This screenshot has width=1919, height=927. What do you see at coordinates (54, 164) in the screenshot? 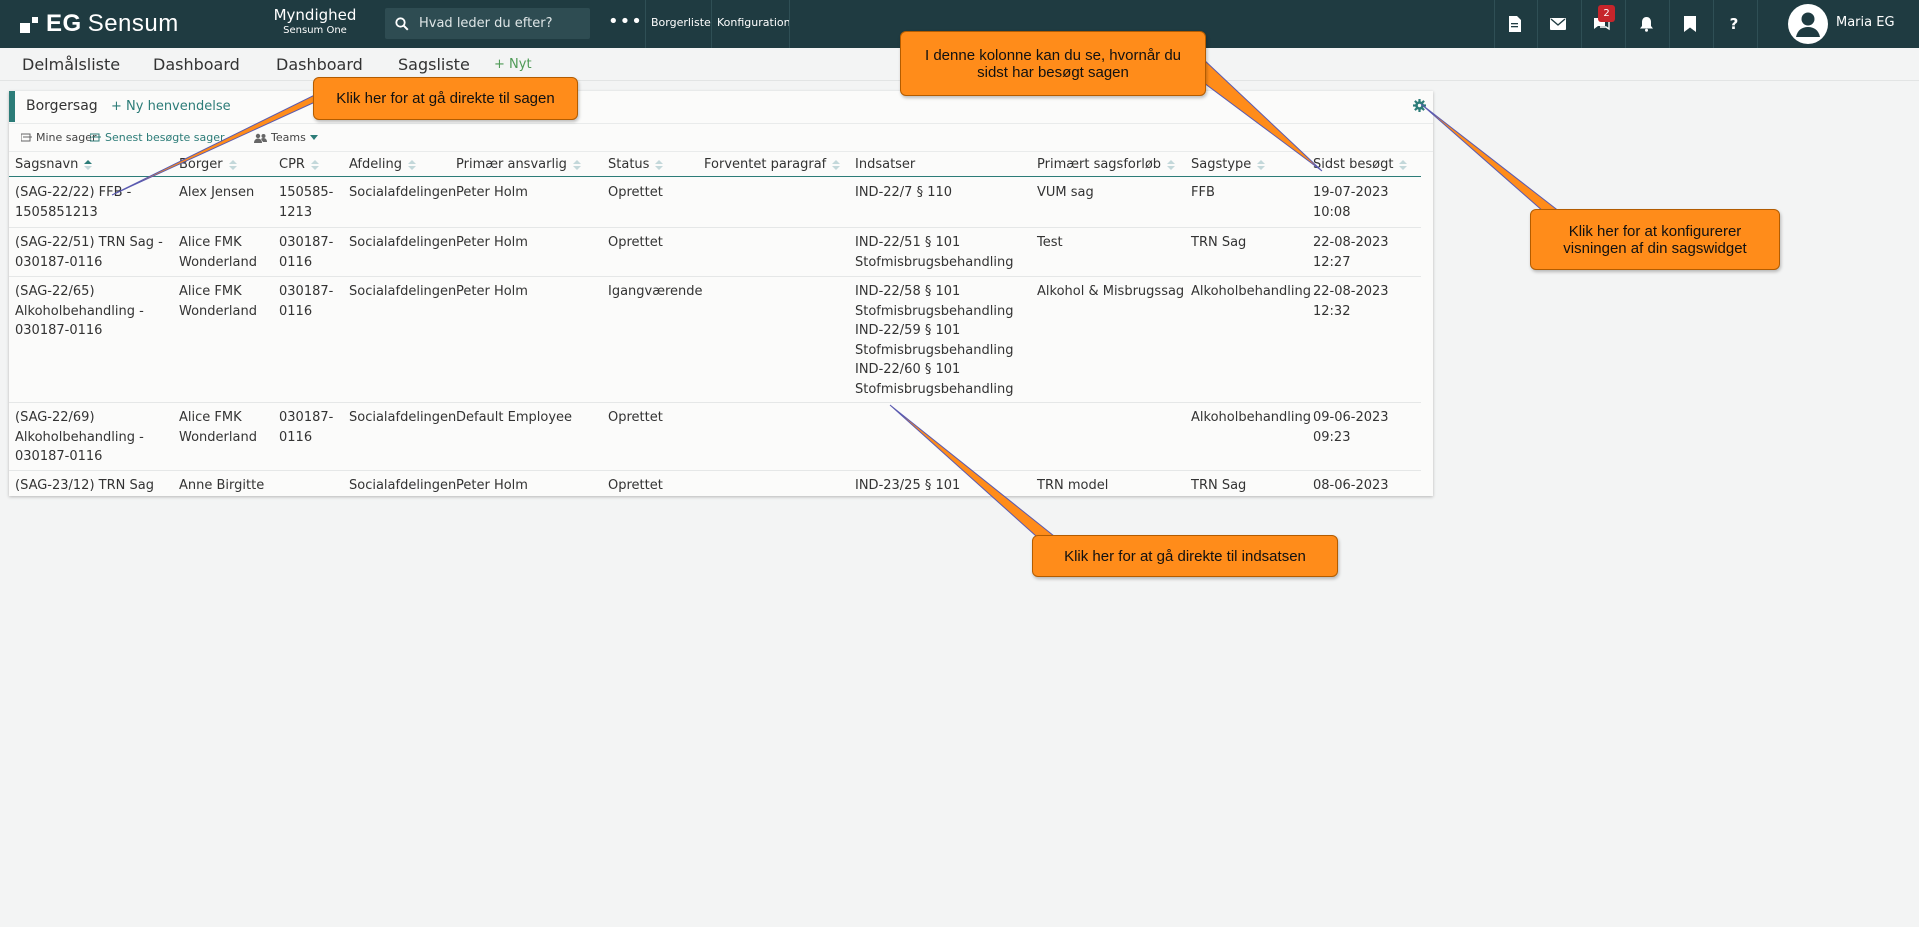
I see `column-header-sagsnavn: Sagsnavn` at bounding box center [54, 164].